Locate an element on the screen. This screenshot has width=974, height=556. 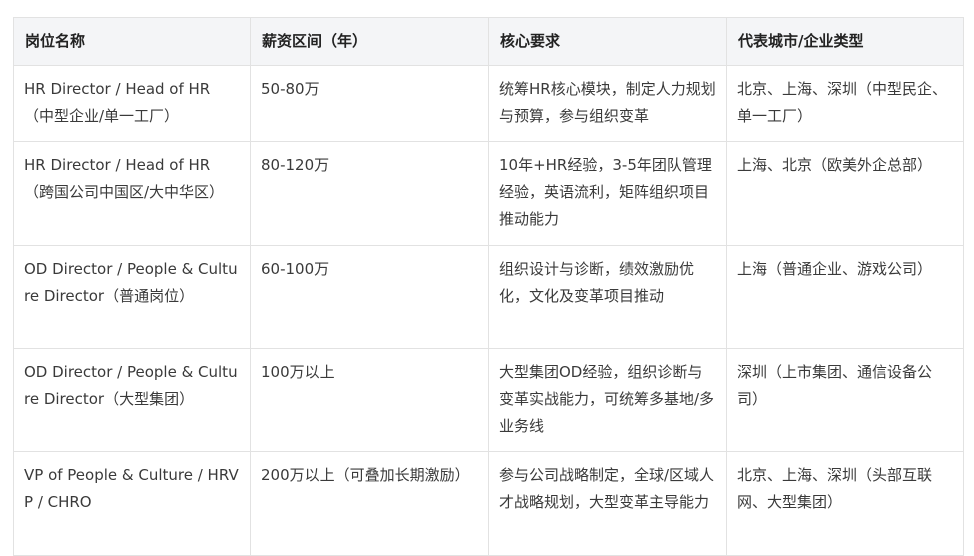
cell-position: VP of People & Culture / HRVP / CHRO is located at coordinates (132, 503).